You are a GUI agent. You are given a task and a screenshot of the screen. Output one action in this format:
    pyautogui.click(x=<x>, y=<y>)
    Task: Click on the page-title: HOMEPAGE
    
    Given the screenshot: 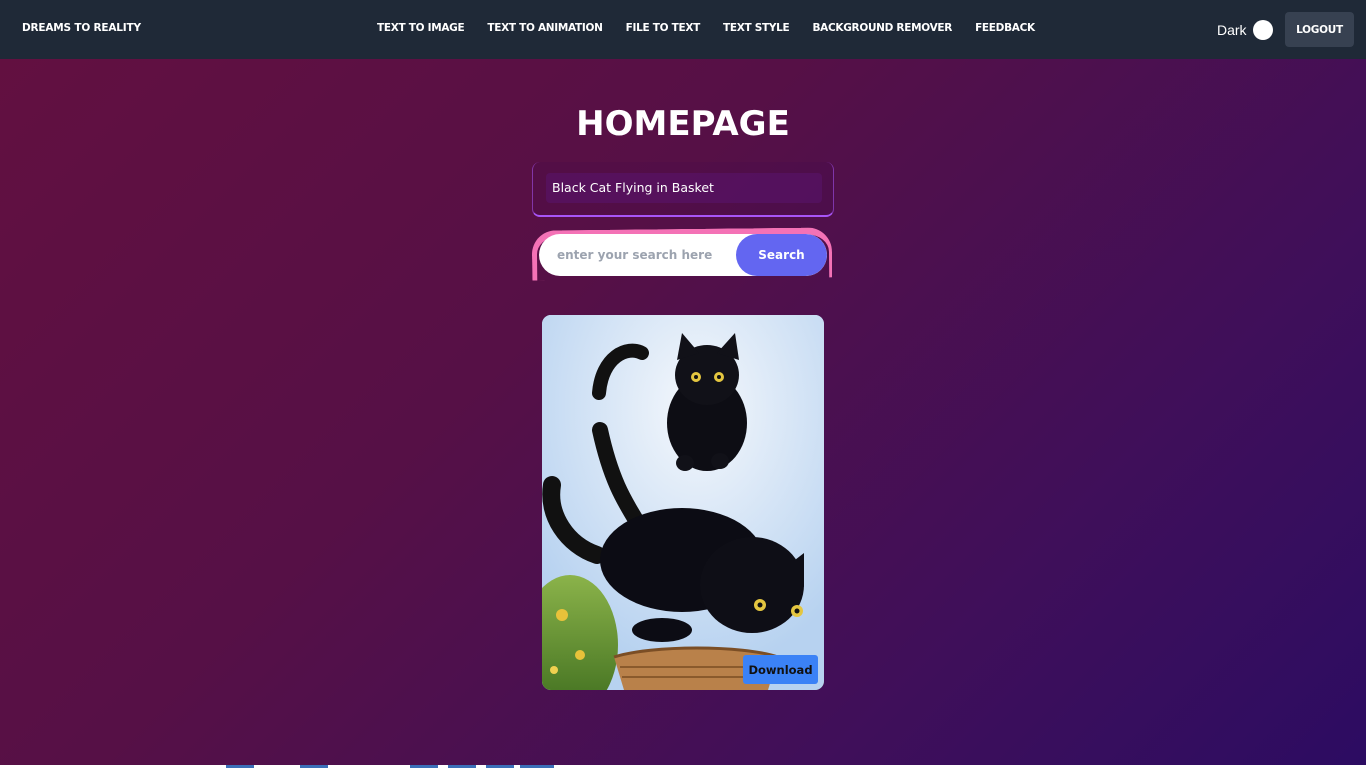 What is the action you would take?
    pyautogui.click(x=683, y=124)
    